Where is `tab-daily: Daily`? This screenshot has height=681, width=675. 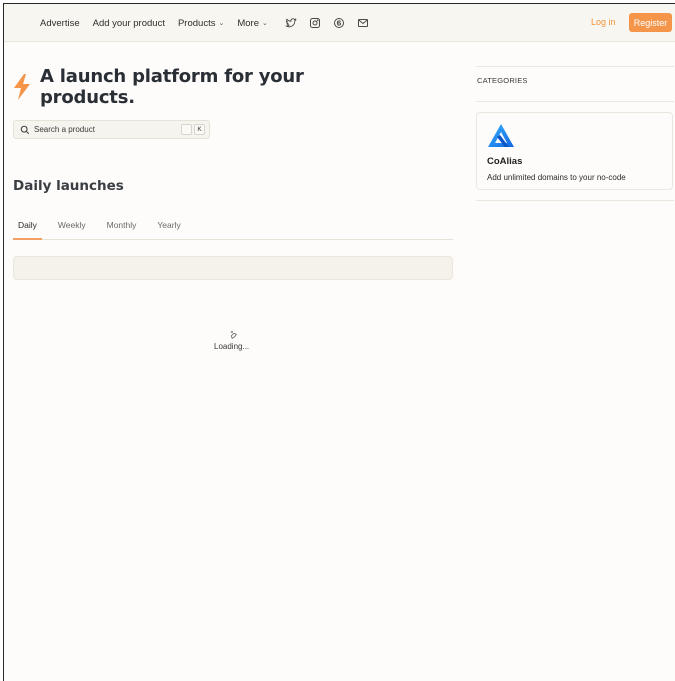
tab-daily: Daily is located at coordinates (27, 229).